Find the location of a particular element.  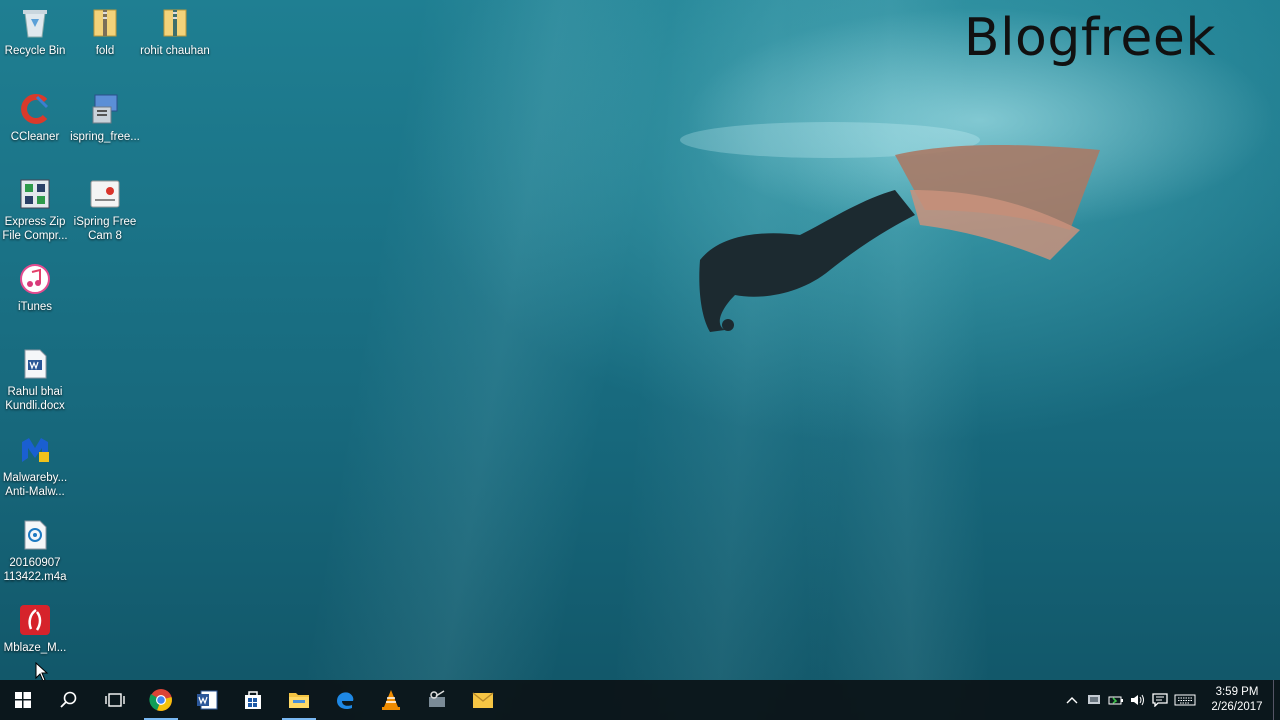

task-view-icon is located at coordinates (115, 700).